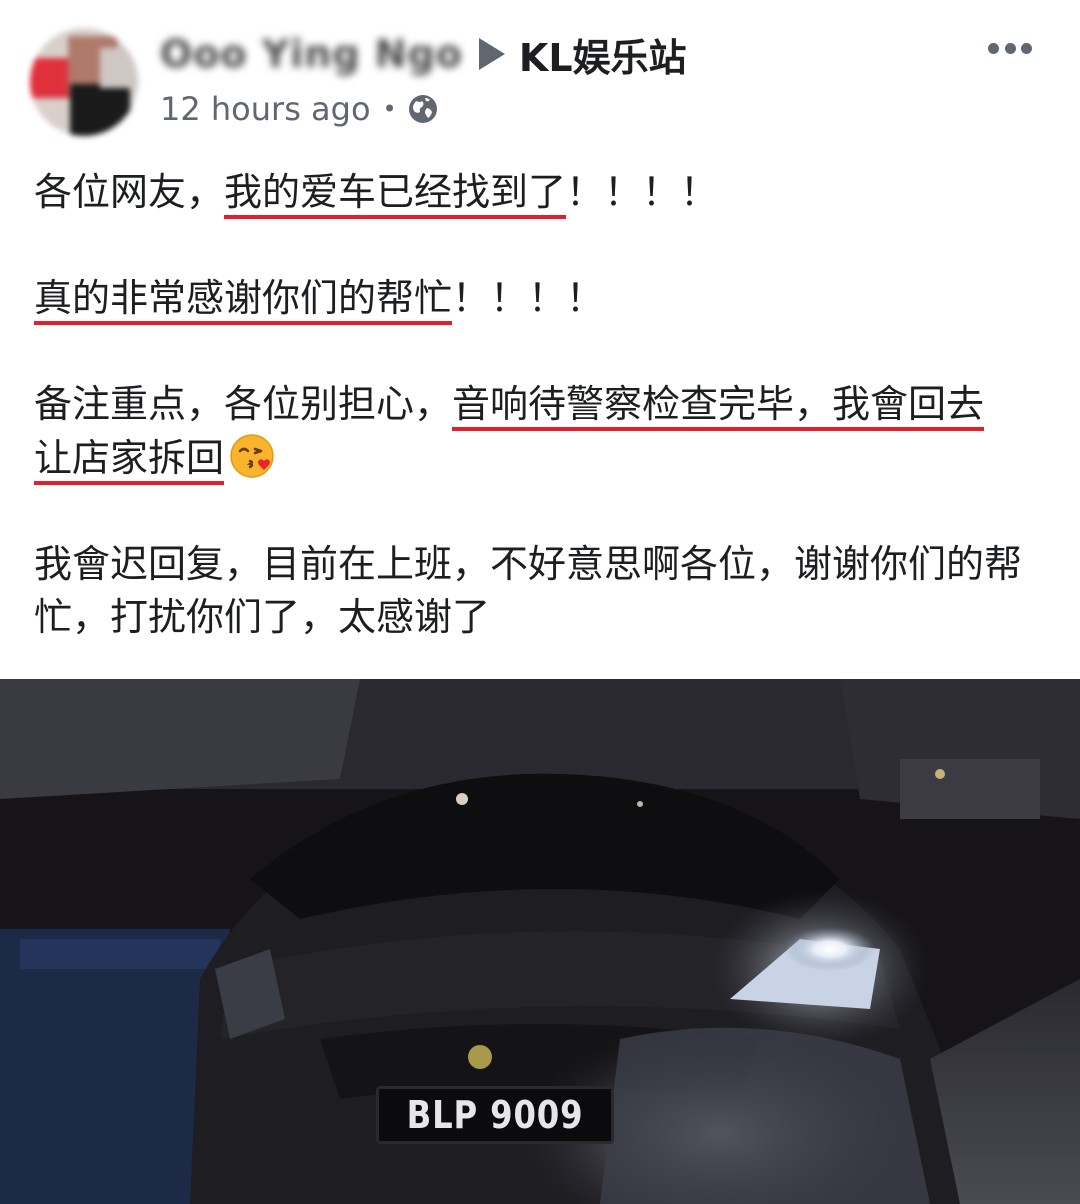 This screenshot has height=1204, width=1080. I want to click on post-header: Ooo Ying Ngo KL娱乐站 12 hours ago •, so click(540, 75).